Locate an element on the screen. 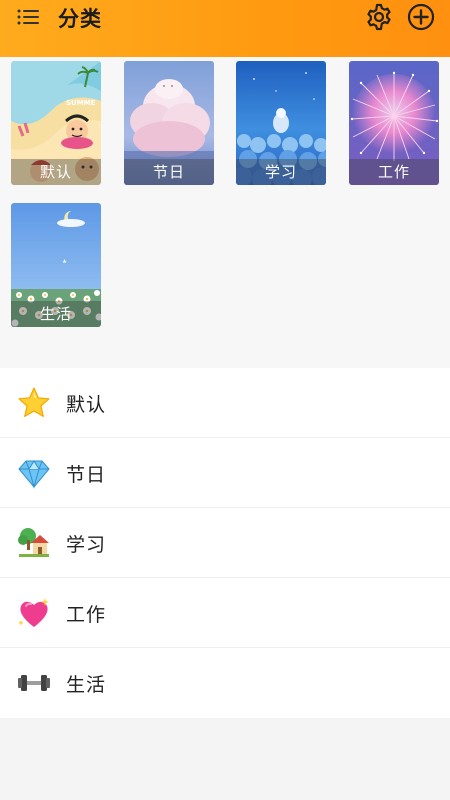  list-item: 学习 is located at coordinates (225, 543).